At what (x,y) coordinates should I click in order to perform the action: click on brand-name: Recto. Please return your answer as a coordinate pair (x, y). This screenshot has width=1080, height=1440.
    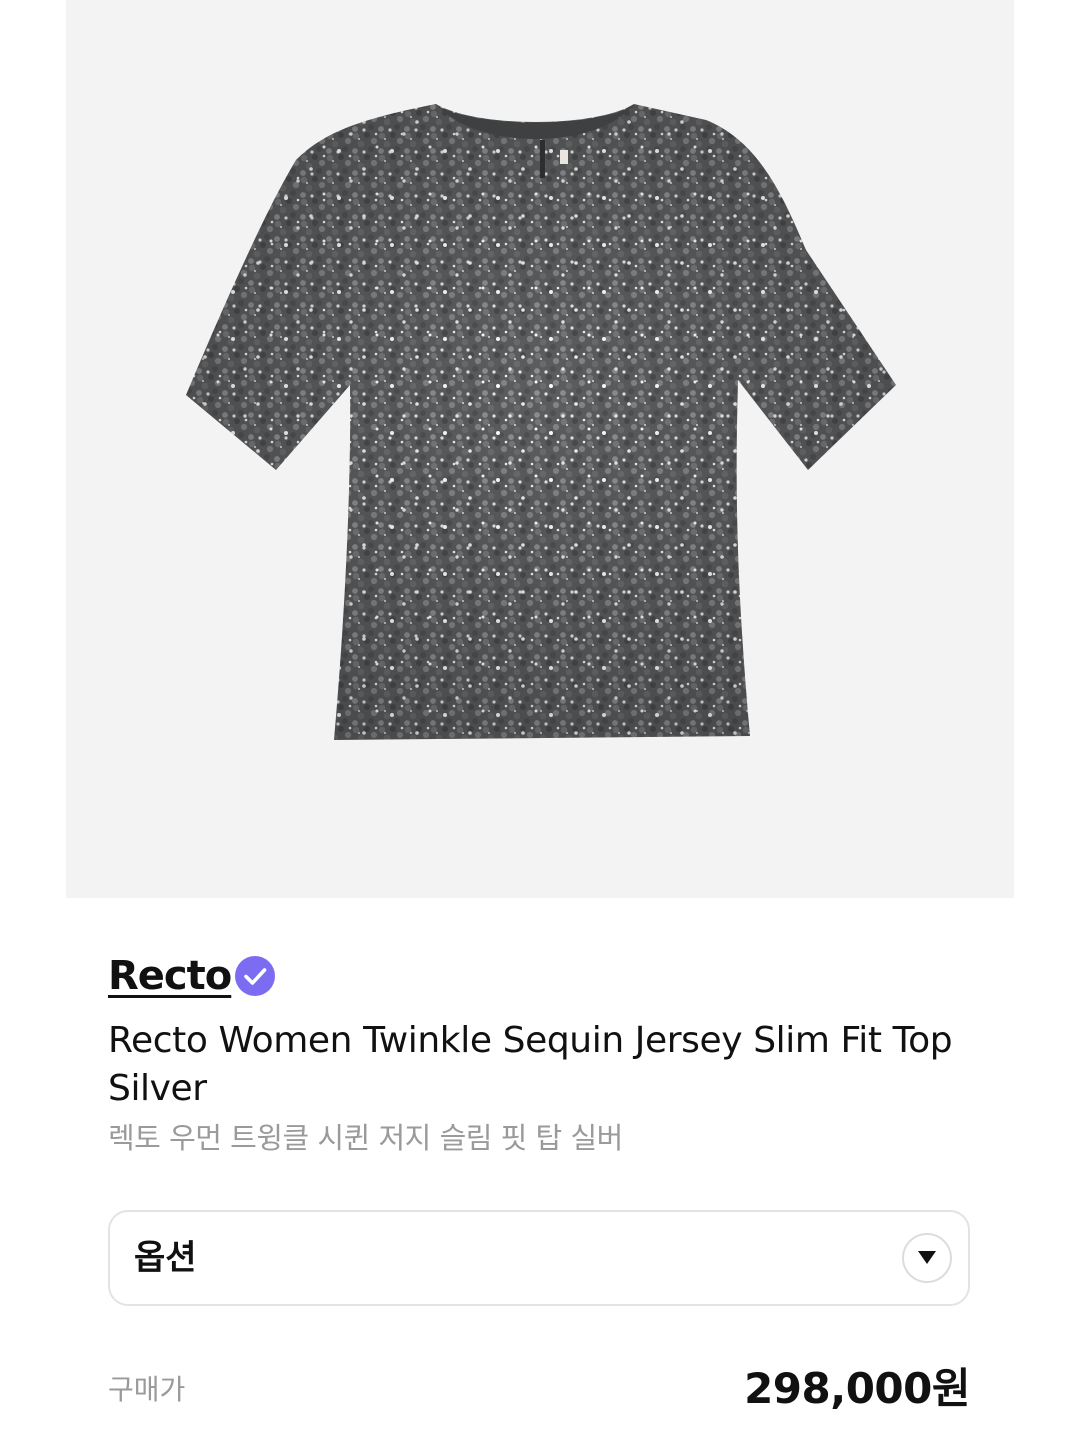
    Looking at the image, I should click on (170, 976).